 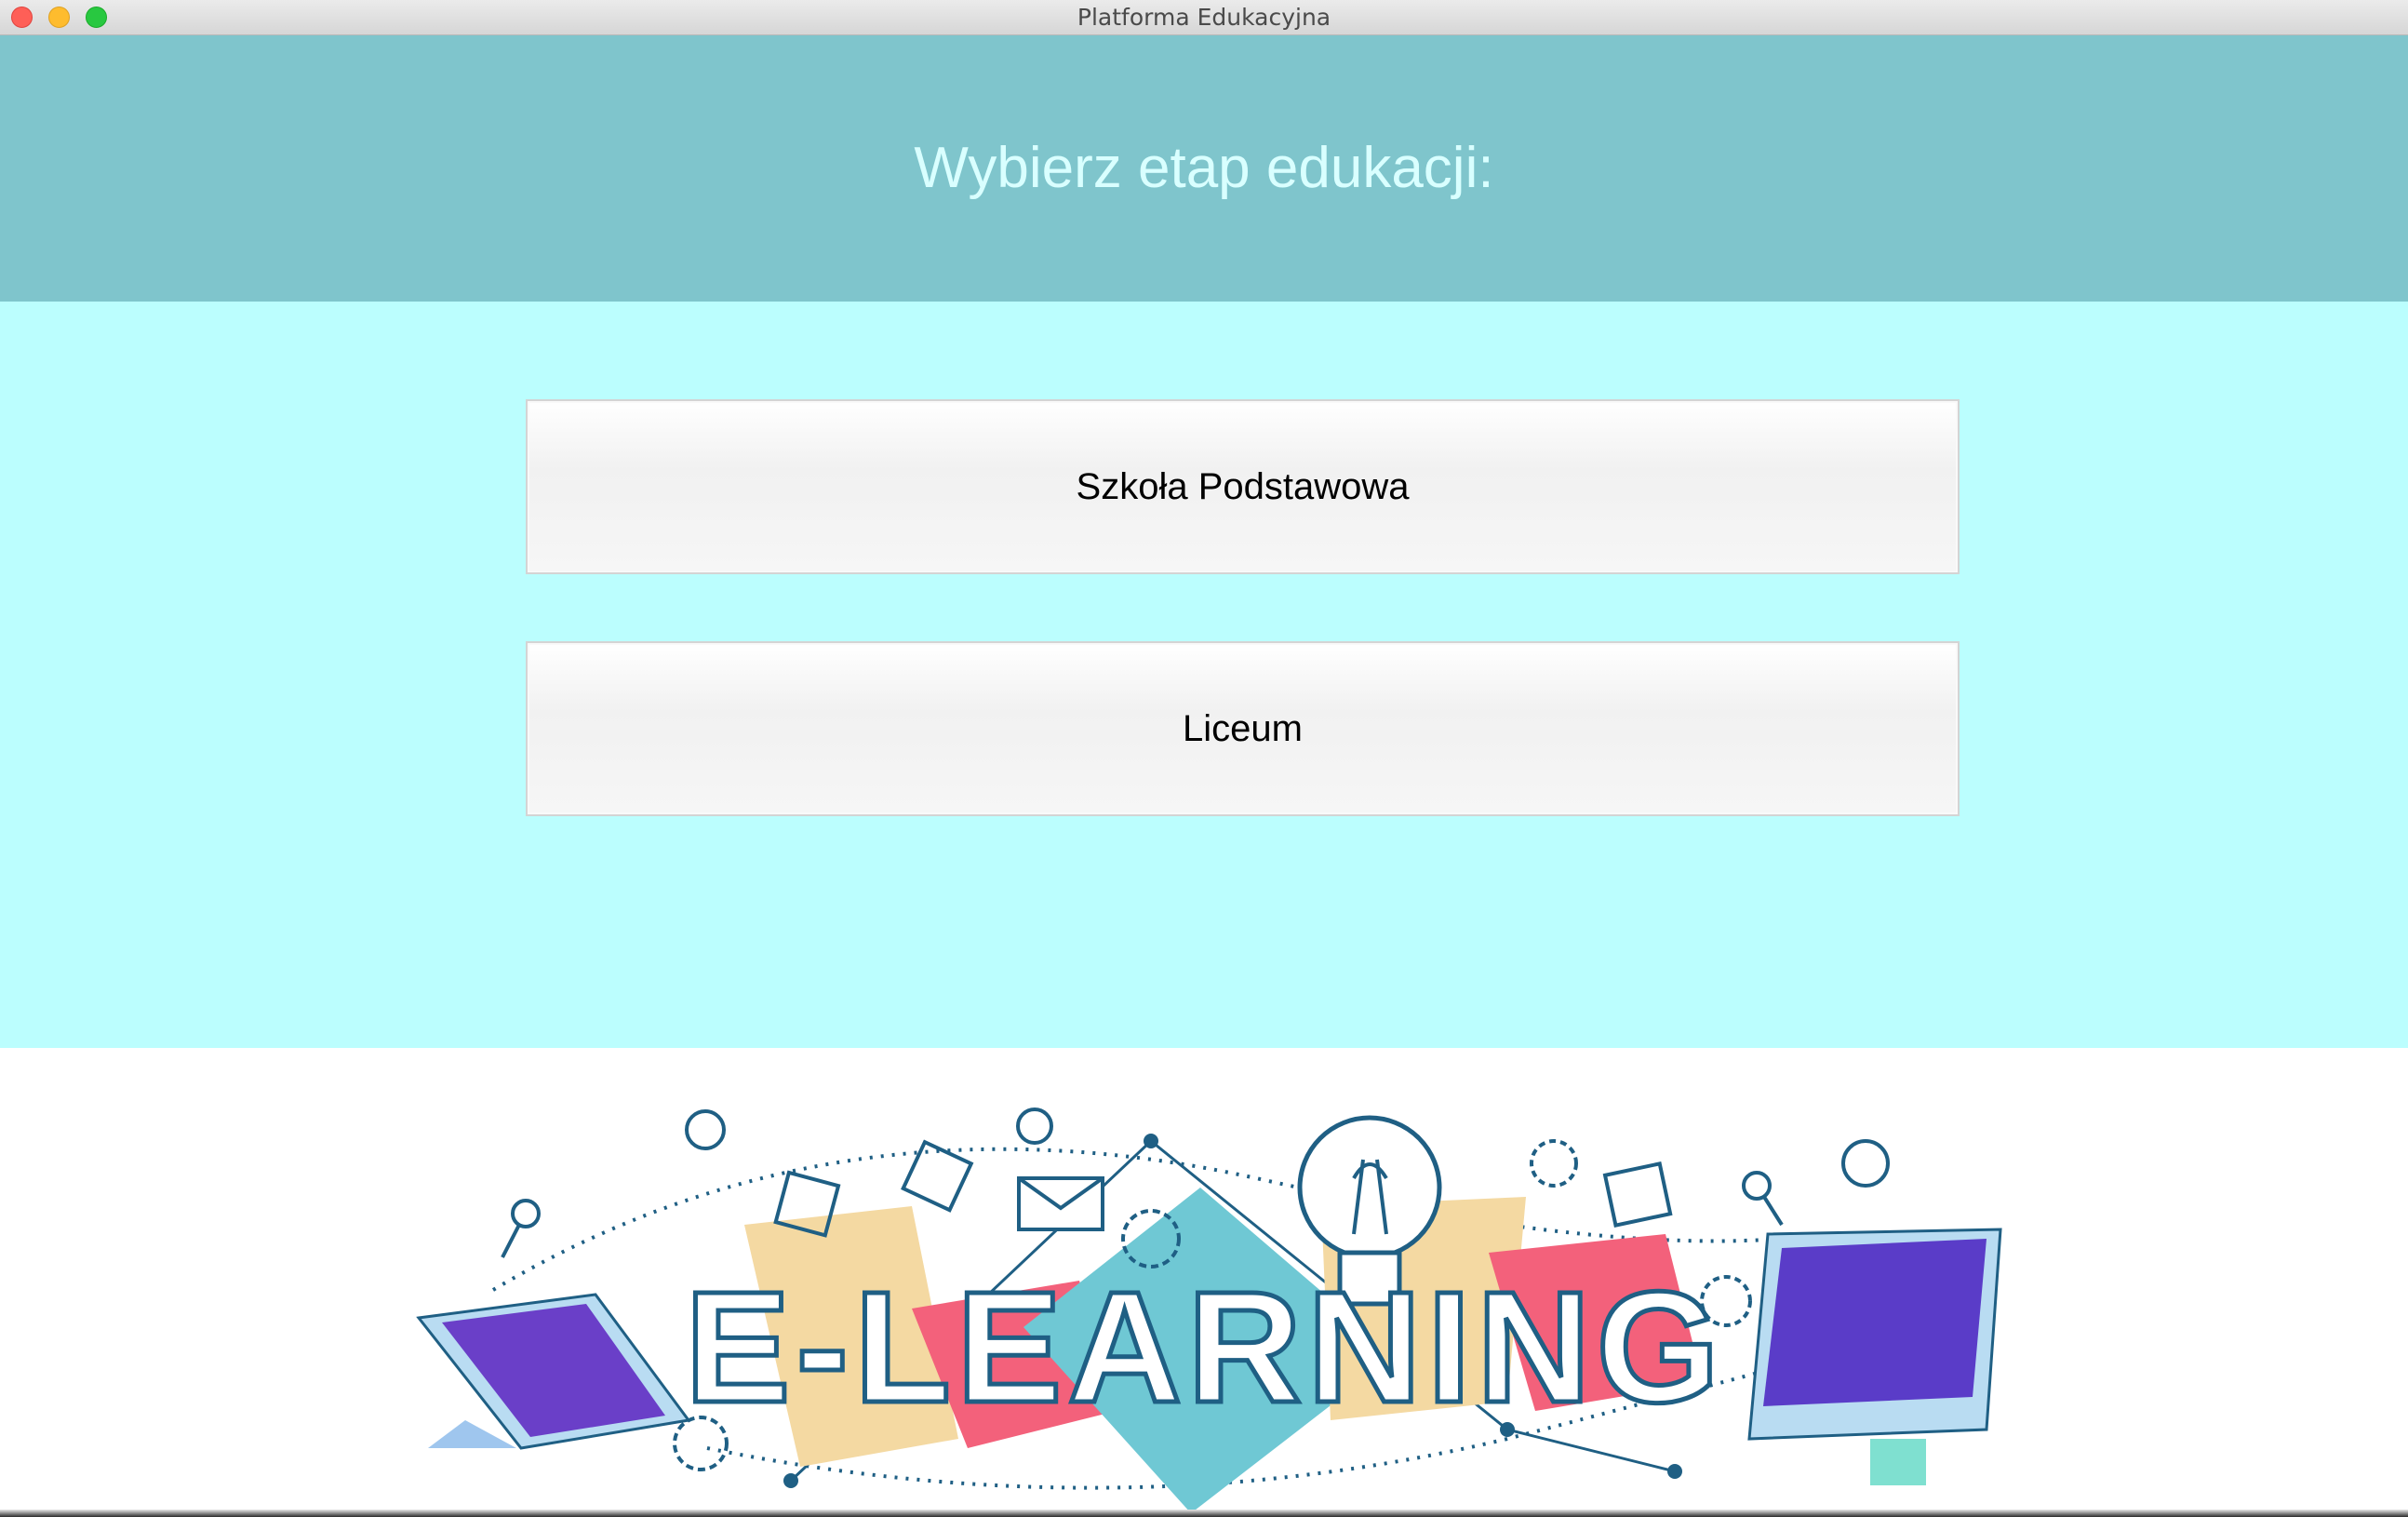 What do you see at coordinates (1204, 1513) in the screenshot?
I see `window-bottom-edge` at bounding box center [1204, 1513].